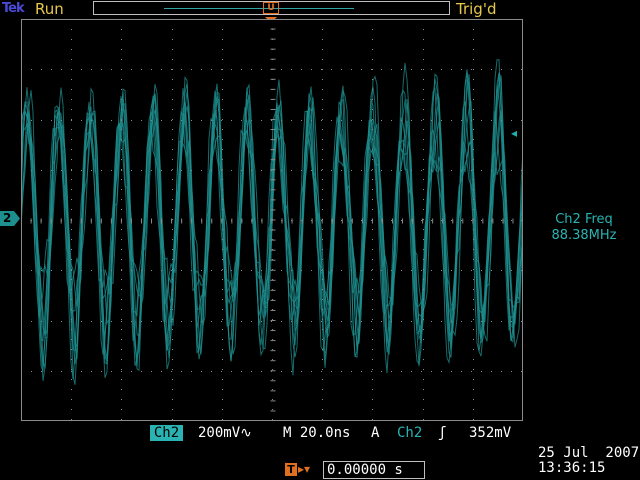 This screenshot has height=480, width=640. What do you see at coordinates (584, 219) in the screenshot?
I see `measurement-label: Ch2 Freq` at bounding box center [584, 219].